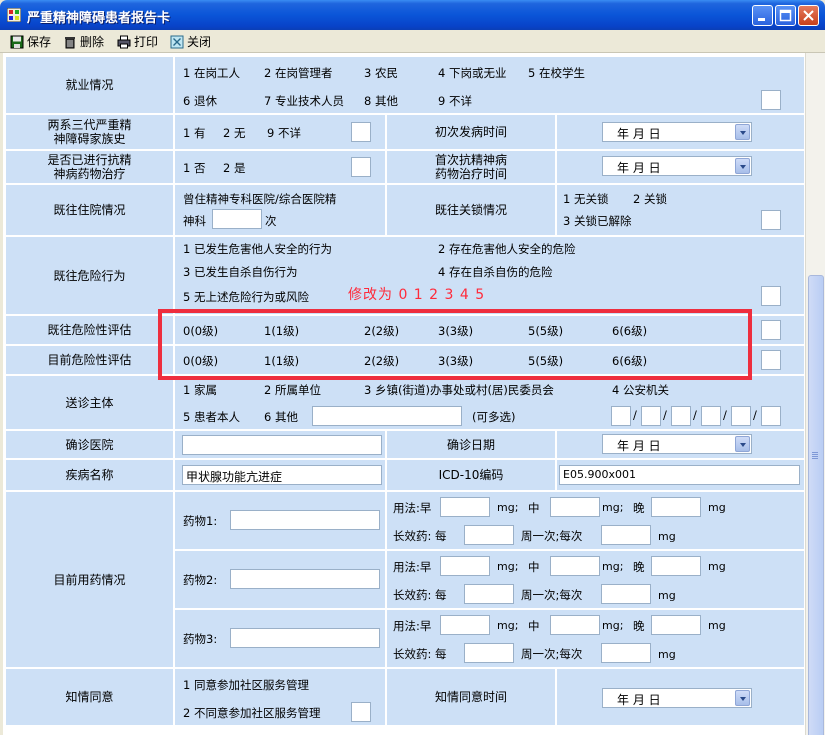 This screenshot has width=825, height=735. What do you see at coordinates (771, 360) in the screenshot?
I see `risk-now-input` at bounding box center [771, 360].